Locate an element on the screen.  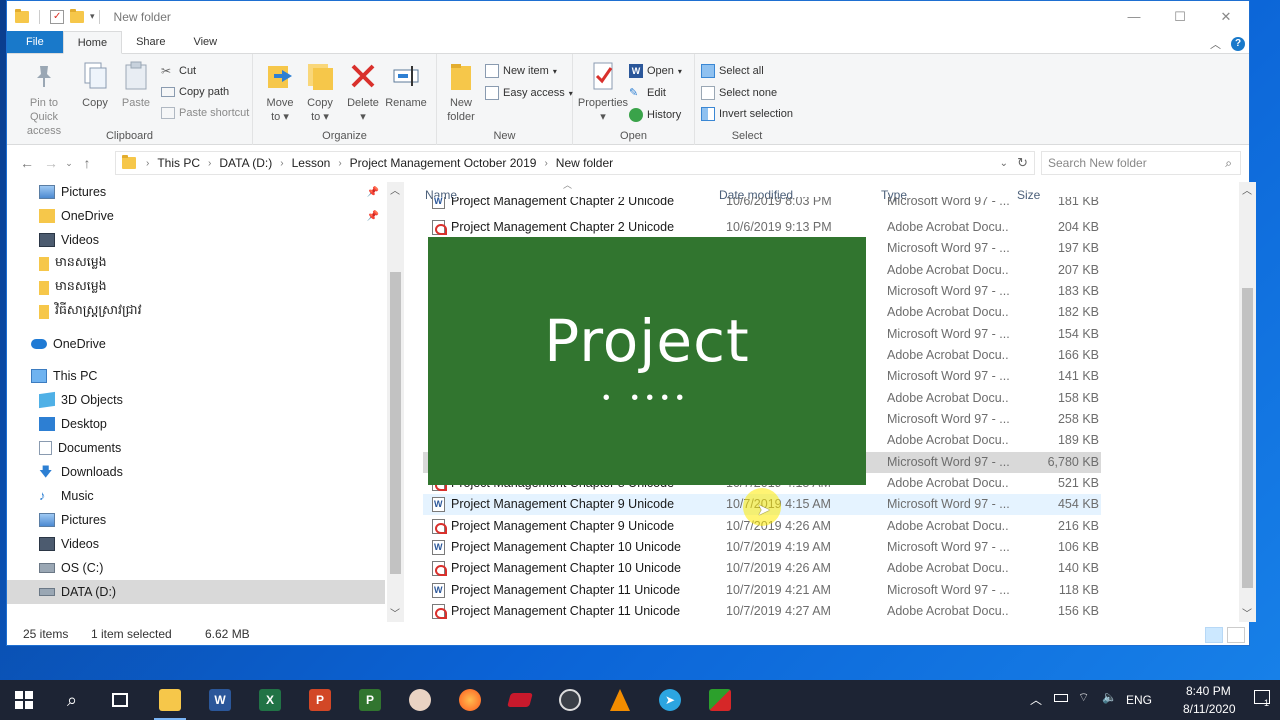
taskbar-firefox is located at coordinates (470, 700).